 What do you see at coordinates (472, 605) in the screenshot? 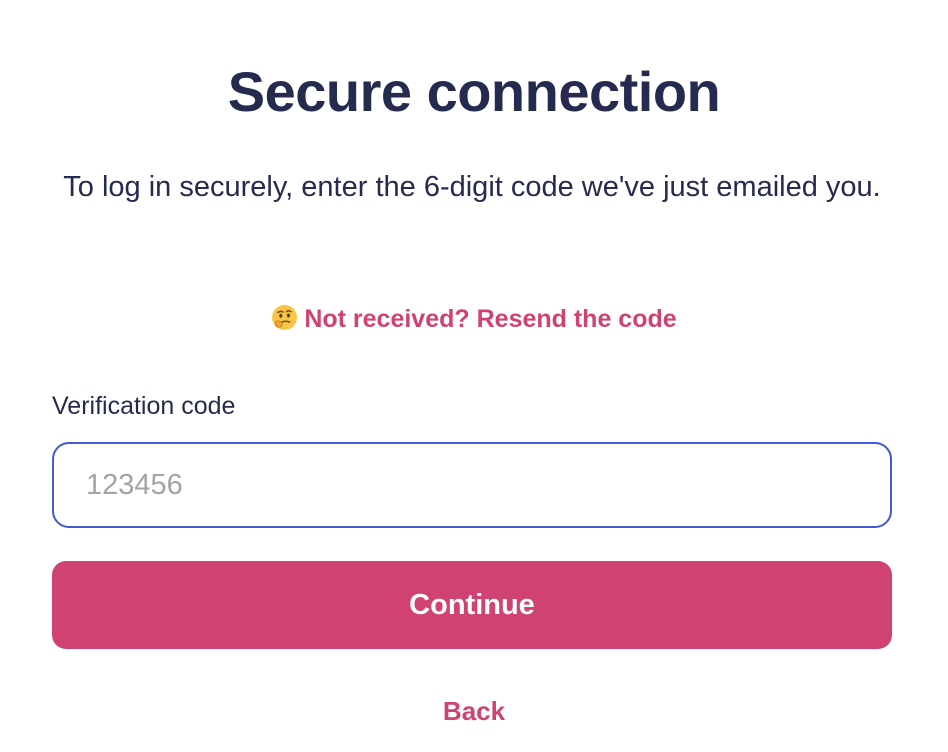
I see `continue-button: Continue` at bounding box center [472, 605].